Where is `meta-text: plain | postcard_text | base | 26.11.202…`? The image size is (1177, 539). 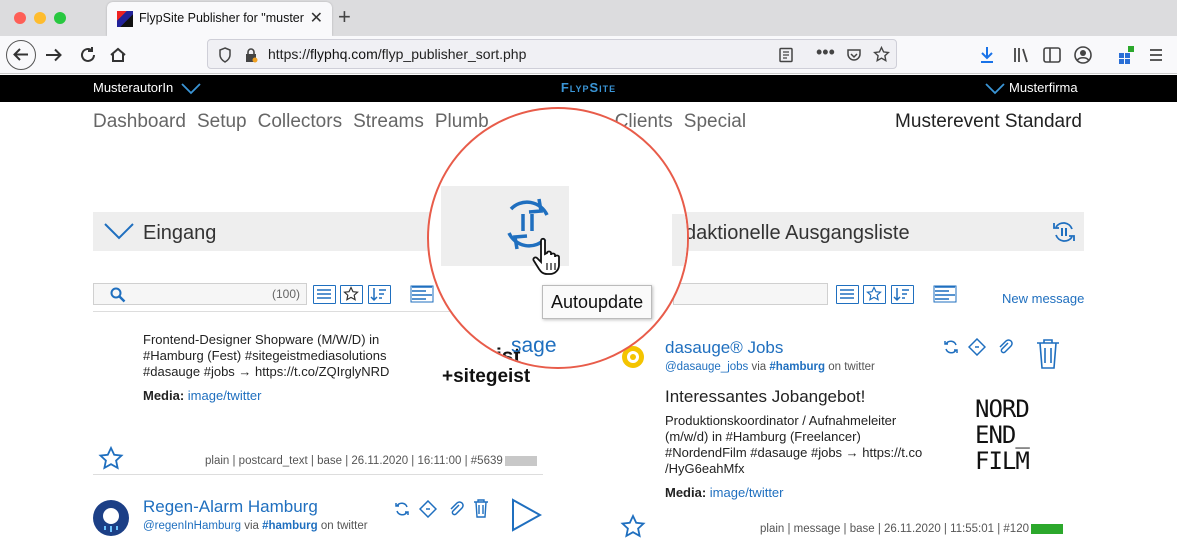 meta-text: plain | postcard_text | base | 26.11.202… is located at coordinates (354, 461).